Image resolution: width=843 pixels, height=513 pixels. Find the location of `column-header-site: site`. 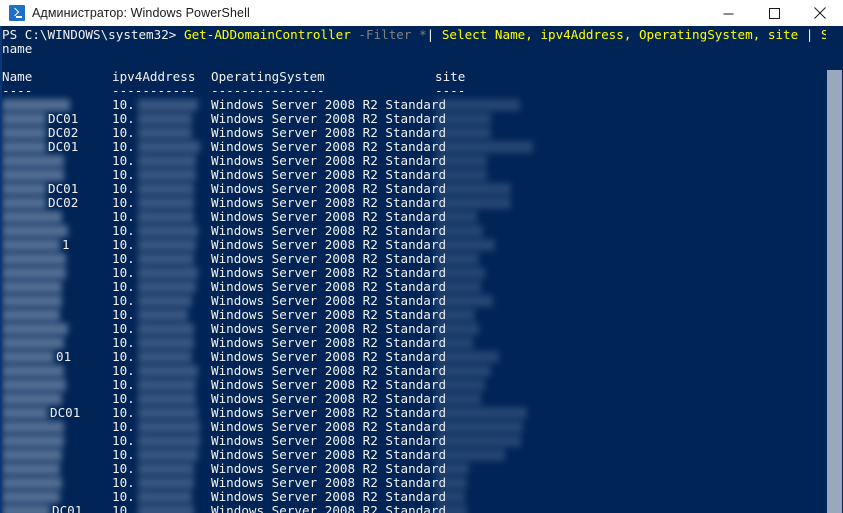

column-header-site: site is located at coordinates (450, 76).